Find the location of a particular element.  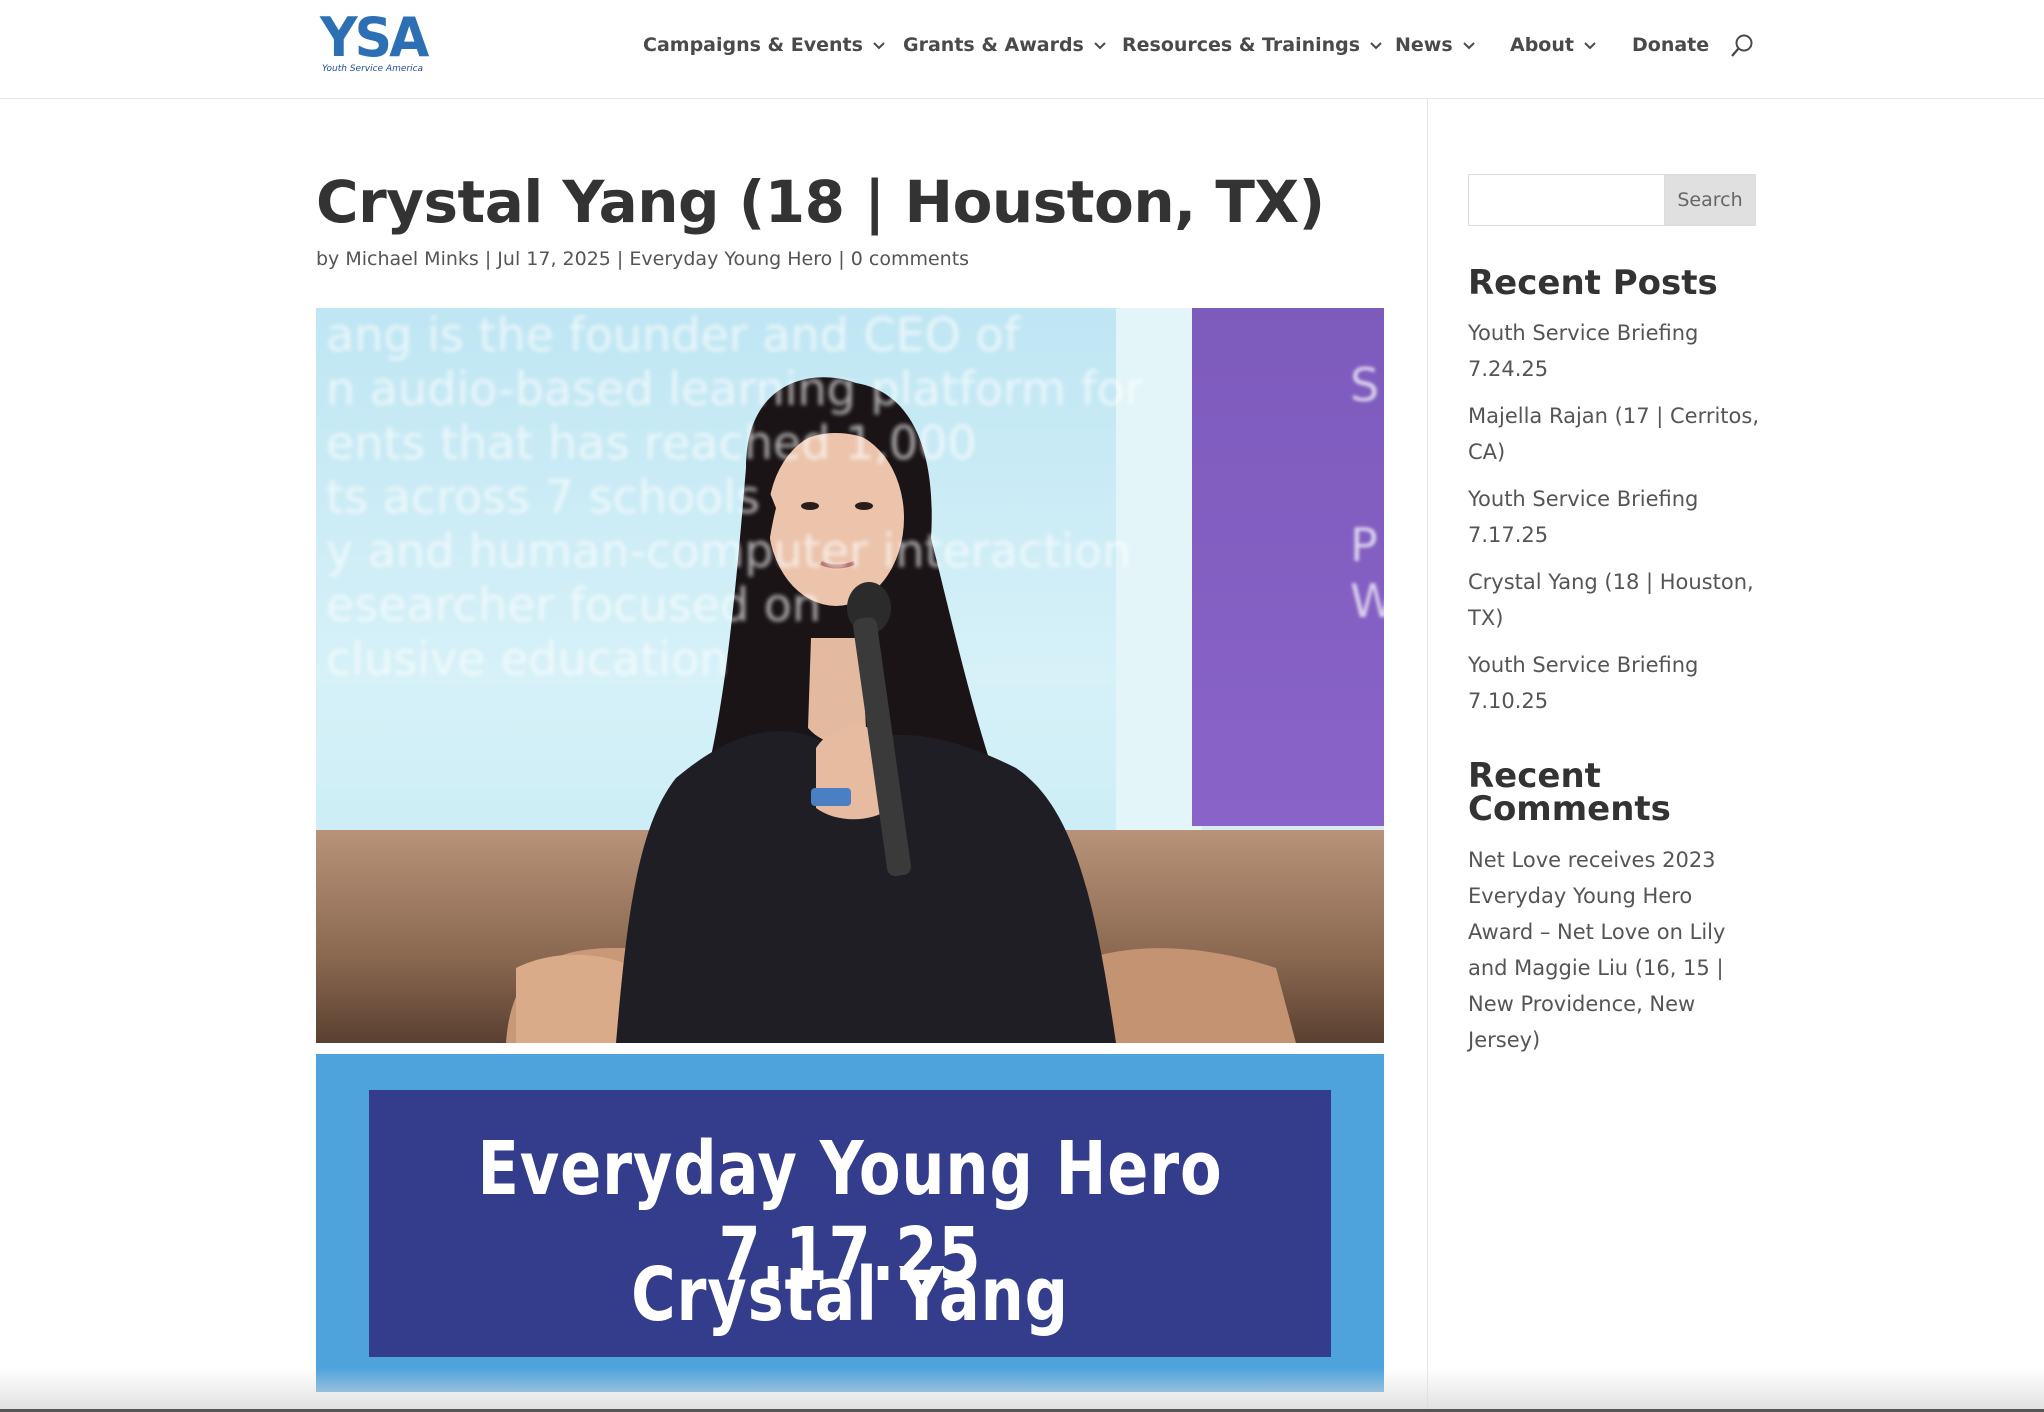

ysa-logo: YSA Youth Service America is located at coordinates (374, 41).